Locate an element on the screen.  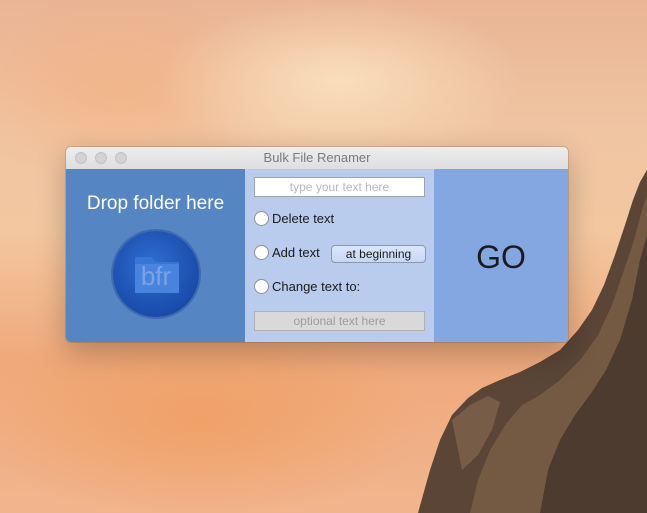
add-text-label: Add text is located at coordinates (296, 252).